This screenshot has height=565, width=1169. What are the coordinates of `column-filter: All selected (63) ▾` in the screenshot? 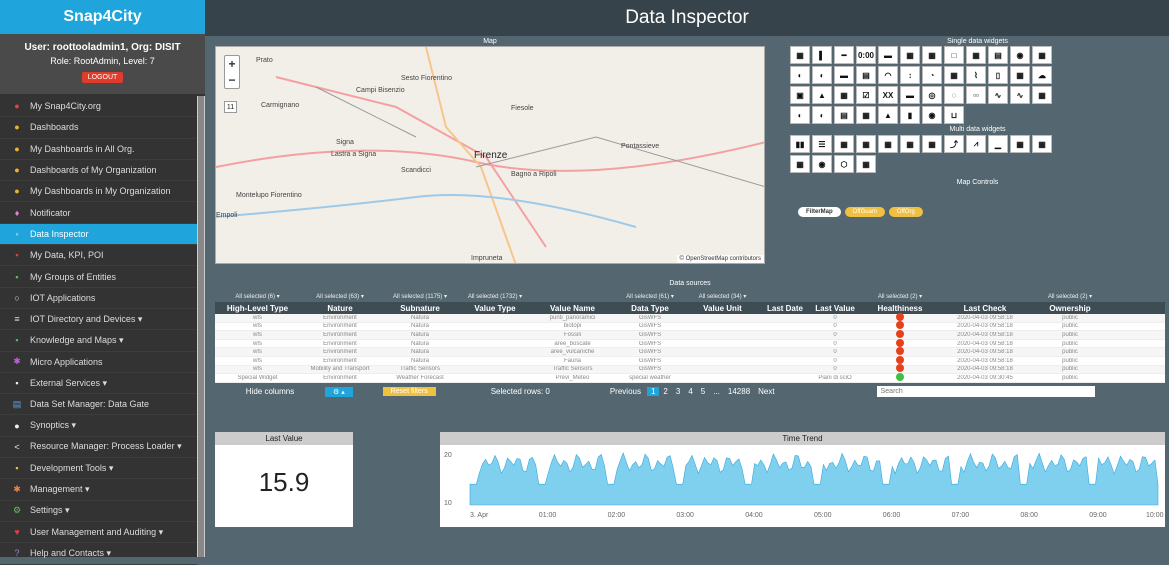 It's located at (340, 296).